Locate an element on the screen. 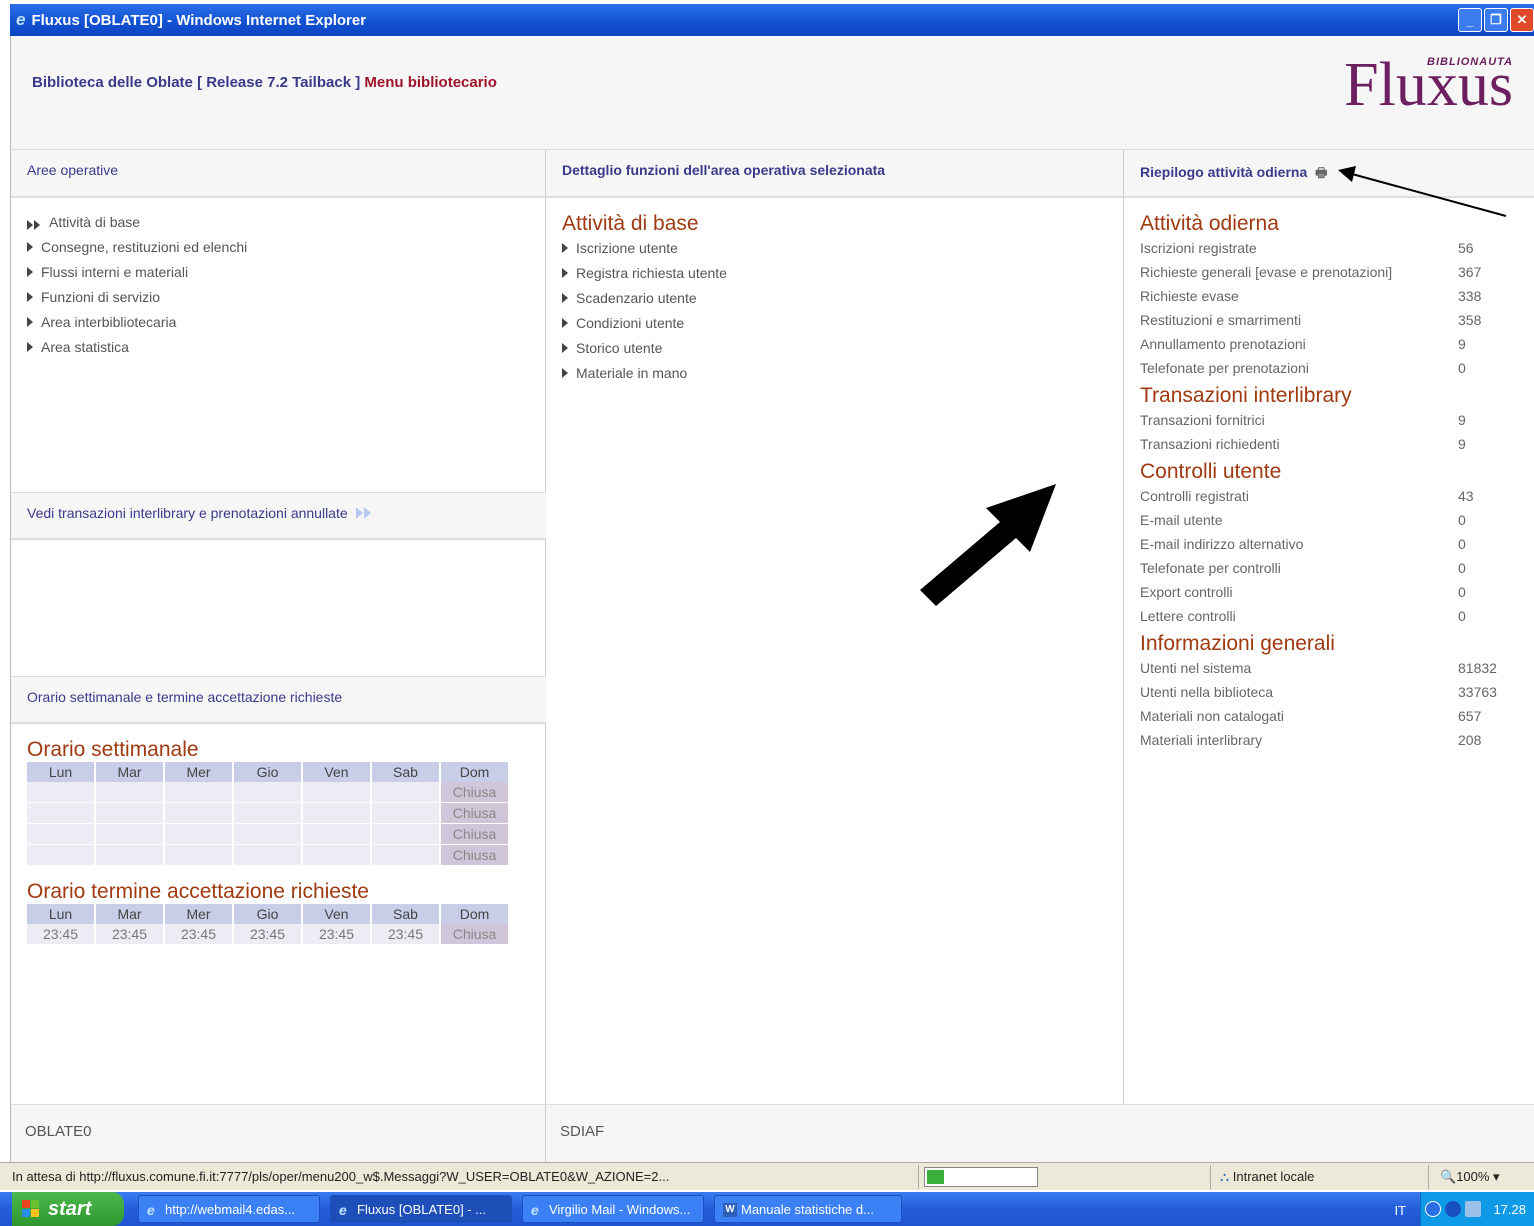  summary-row: Telefonate per prenotazioni 0 is located at coordinates (1337, 372).